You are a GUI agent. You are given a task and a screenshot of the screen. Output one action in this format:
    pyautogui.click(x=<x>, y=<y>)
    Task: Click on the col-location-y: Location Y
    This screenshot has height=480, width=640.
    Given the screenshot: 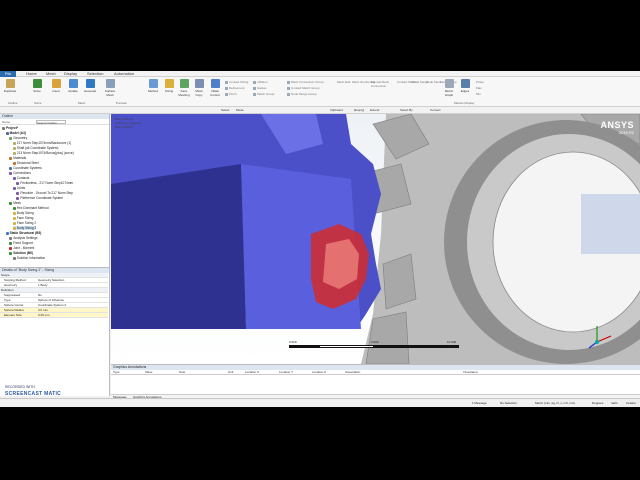 What is the action you would take?
    pyautogui.click(x=286, y=372)
    